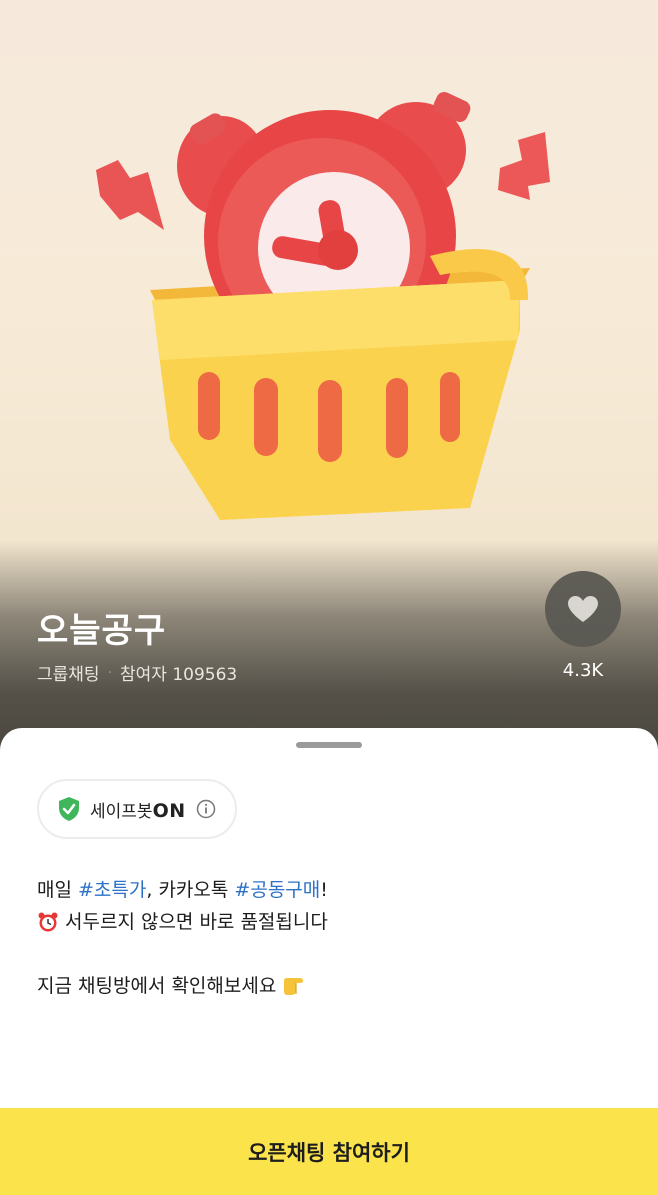 This screenshot has height=1195, width=658. What do you see at coordinates (190, 890) in the screenshot?
I see `description-text: , 카카오톡` at bounding box center [190, 890].